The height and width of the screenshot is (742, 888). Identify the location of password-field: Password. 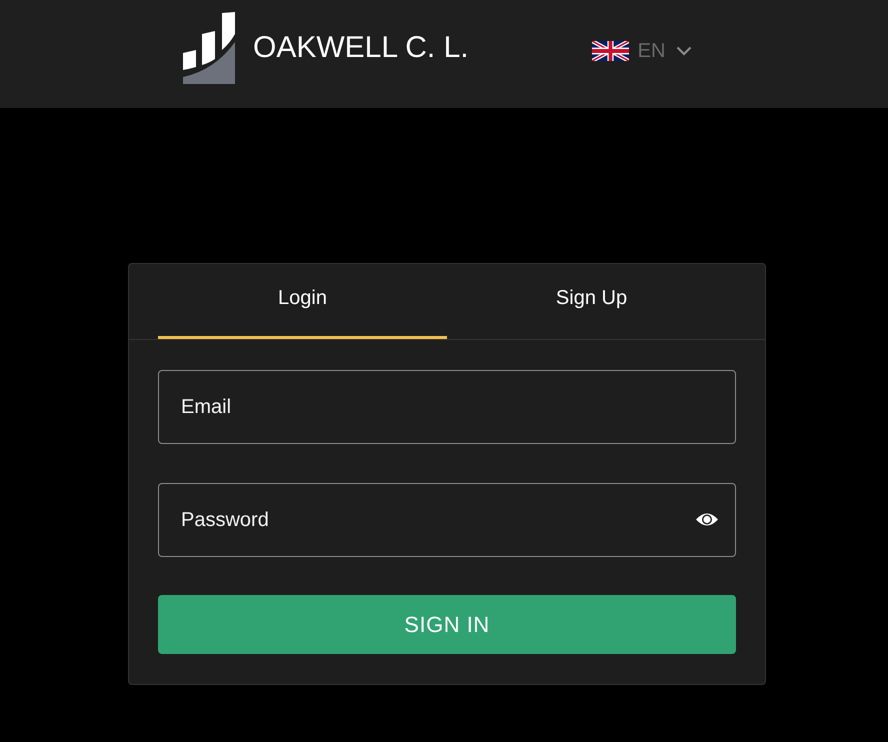
(447, 520).